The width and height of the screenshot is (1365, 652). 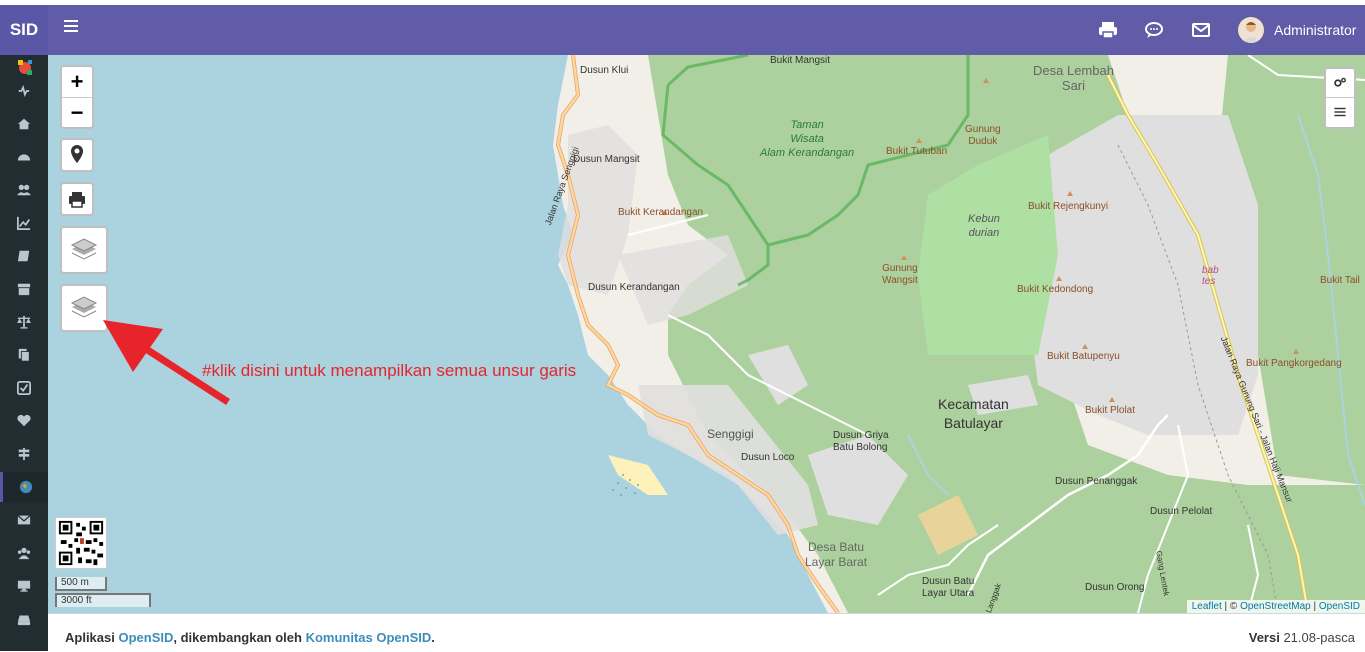 What do you see at coordinates (81, 584) in the screenshot?
I see `scale-metric: 500 m` at bounding box center [81, 584].